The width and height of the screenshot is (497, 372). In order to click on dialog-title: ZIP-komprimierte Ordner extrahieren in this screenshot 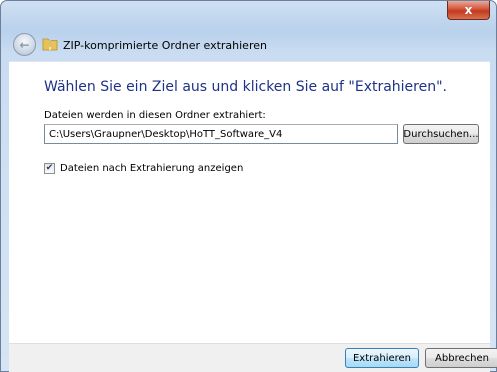, I will do `click(165, 45)`.